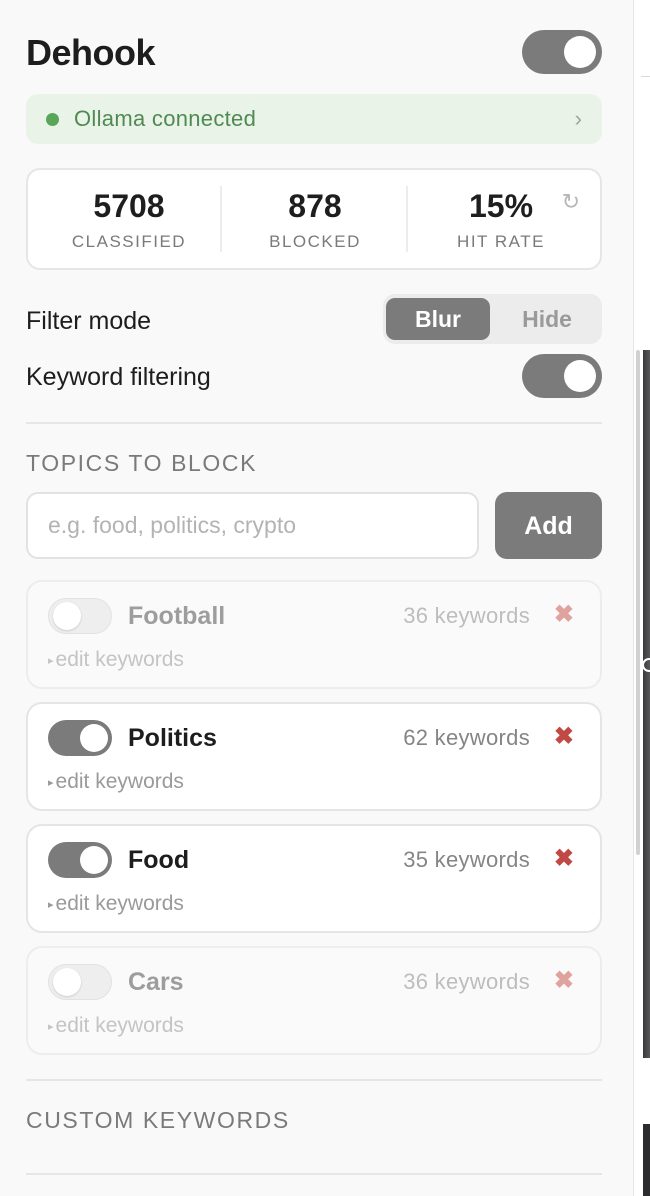 The image size is (650, 1196). I want to click on topic-card-politics: Politics 62 keywords ✖ ▸edit keywords, so click(314, 756).